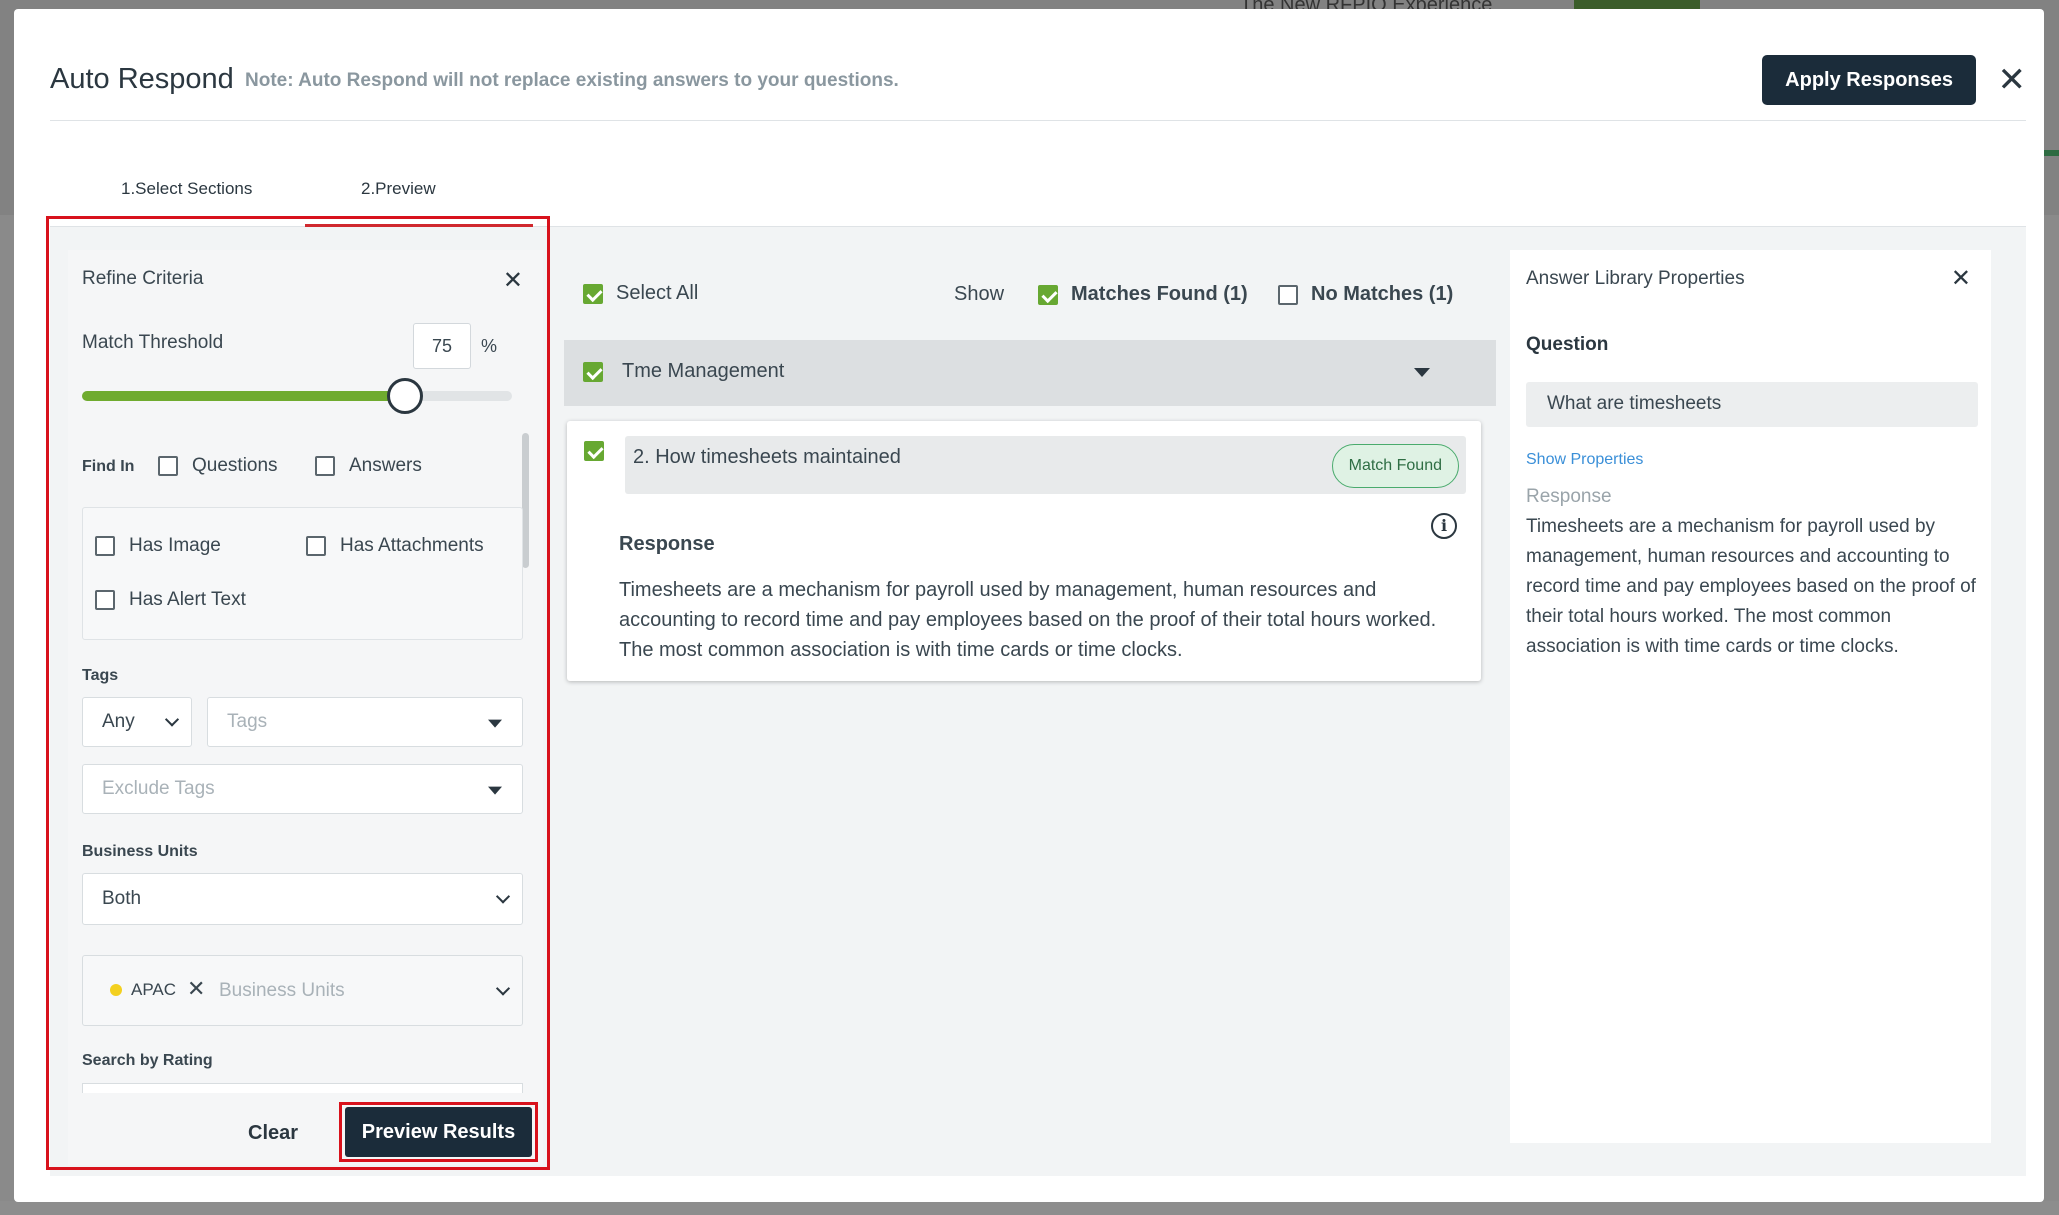  What do you see at coordinates (122, 898) in the screenshot?
I see `business-units-mode-value: Both` at bounding box center [122, 898].